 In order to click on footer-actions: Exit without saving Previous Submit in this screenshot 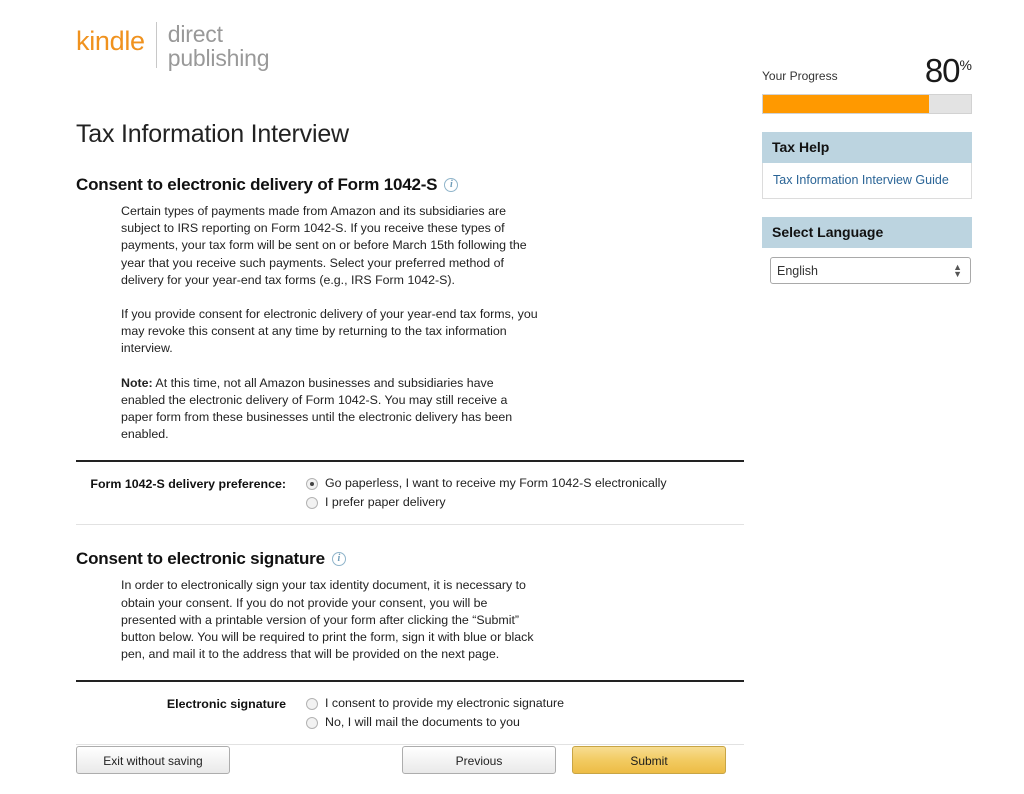, I will do `click(410, 761)`.